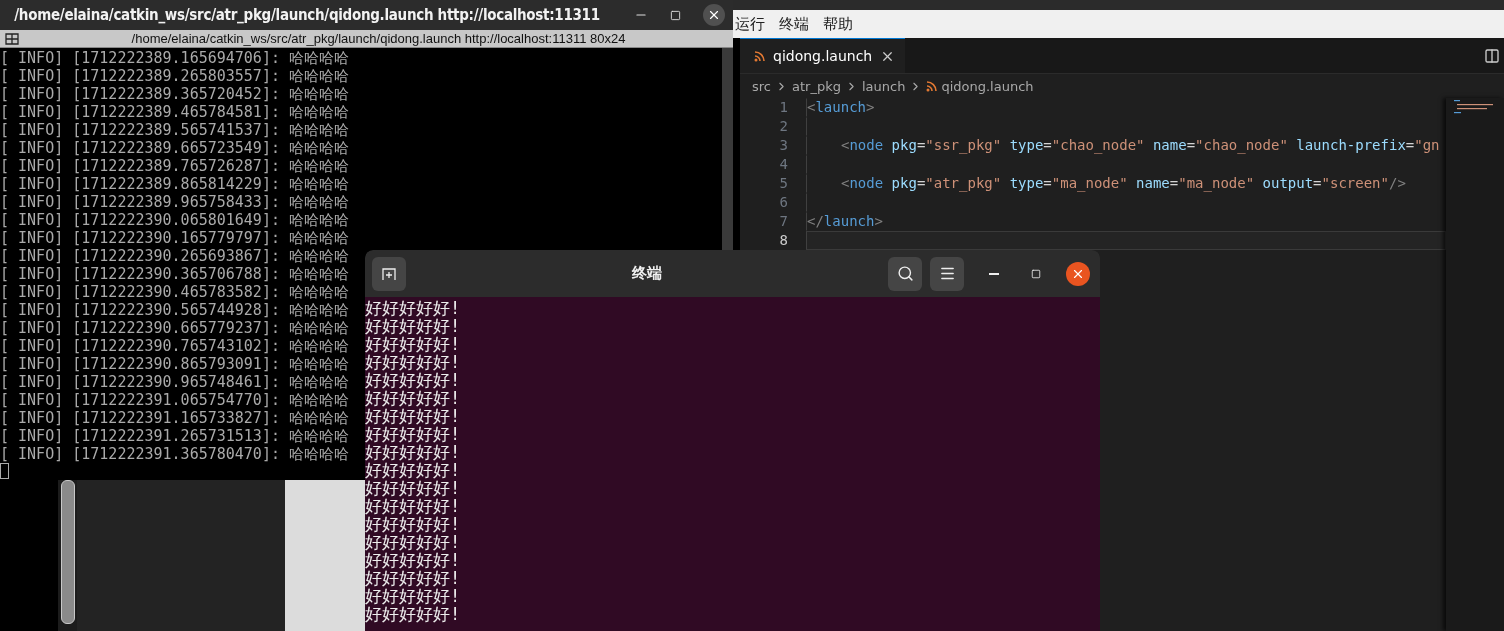 This screenshot has width=1504, height=631. Describe the element at coordinates (816, 86) in the screenshot. I see `breadcrumb: atr_pkg` at that location.